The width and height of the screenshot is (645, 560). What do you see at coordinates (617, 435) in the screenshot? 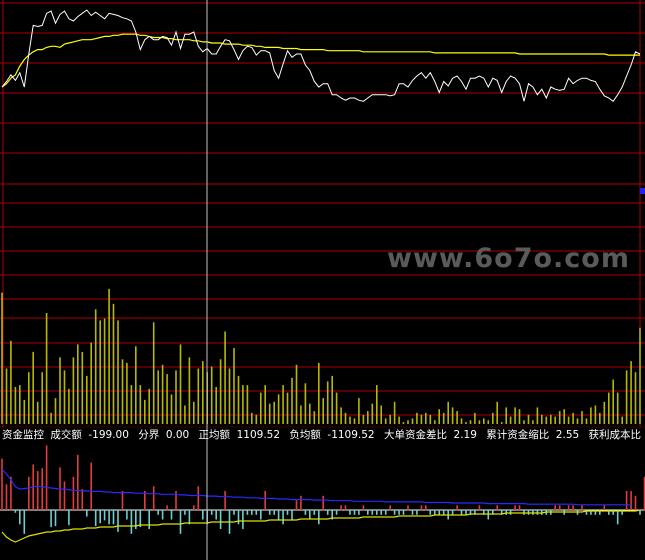
I see `status-item-profit-cost: 获利成本比:-` at bounding box center [617, 435].